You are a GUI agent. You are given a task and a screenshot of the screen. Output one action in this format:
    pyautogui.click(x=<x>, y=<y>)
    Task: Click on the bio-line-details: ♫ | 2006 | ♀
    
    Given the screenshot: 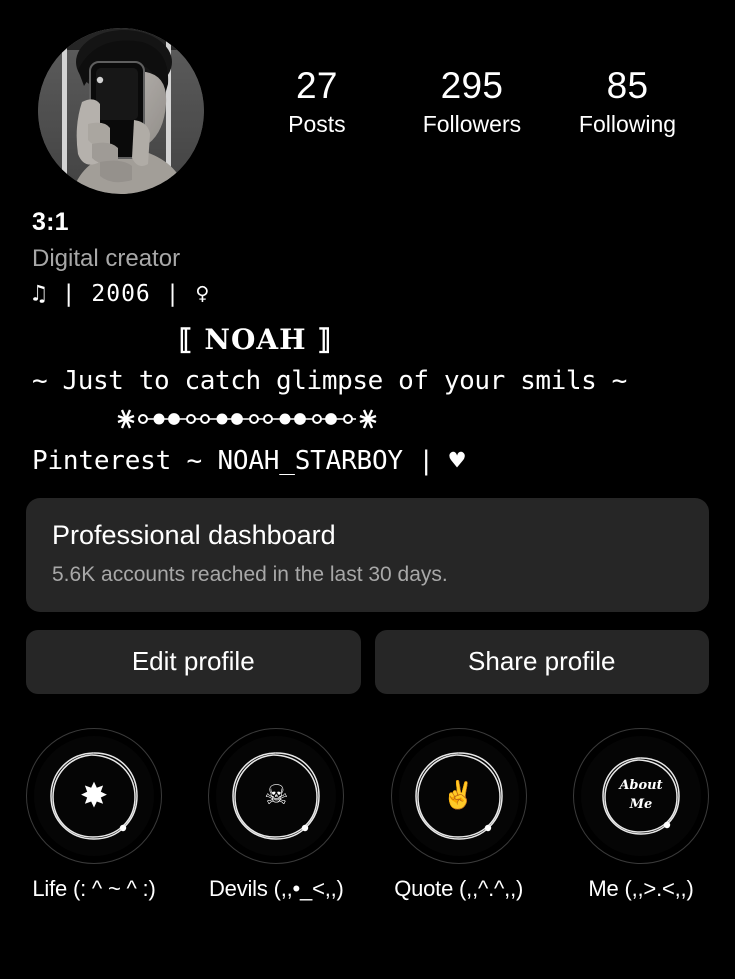 What is the action you would take?
    pyautogui.click(x=121, y=293)
    